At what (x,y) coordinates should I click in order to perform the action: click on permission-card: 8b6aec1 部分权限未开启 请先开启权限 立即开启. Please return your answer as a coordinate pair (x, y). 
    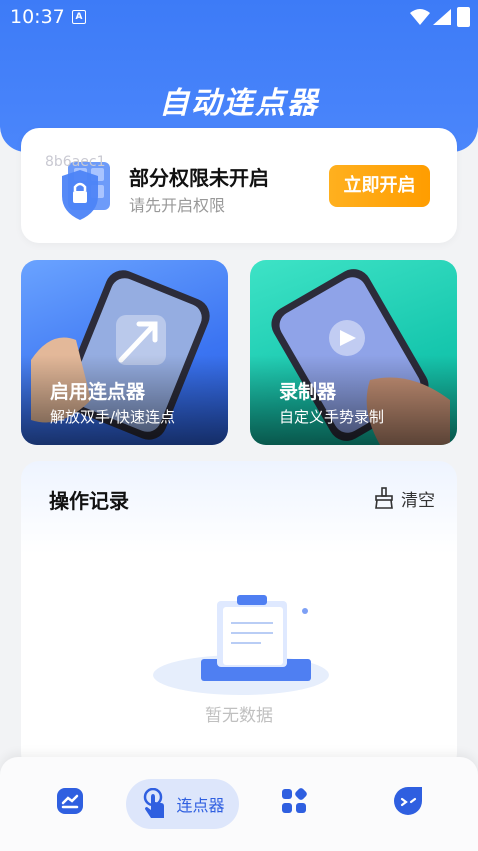
    Looking at the image, I should click on (239, 185).